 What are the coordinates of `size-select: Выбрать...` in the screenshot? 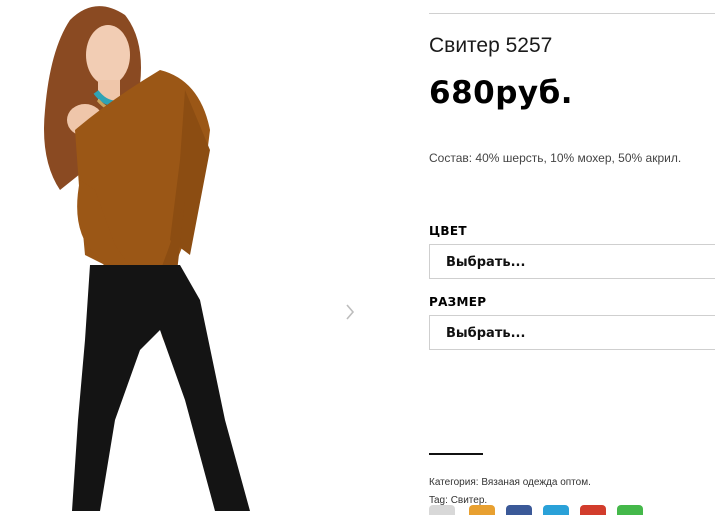 It's located at (572, 332).